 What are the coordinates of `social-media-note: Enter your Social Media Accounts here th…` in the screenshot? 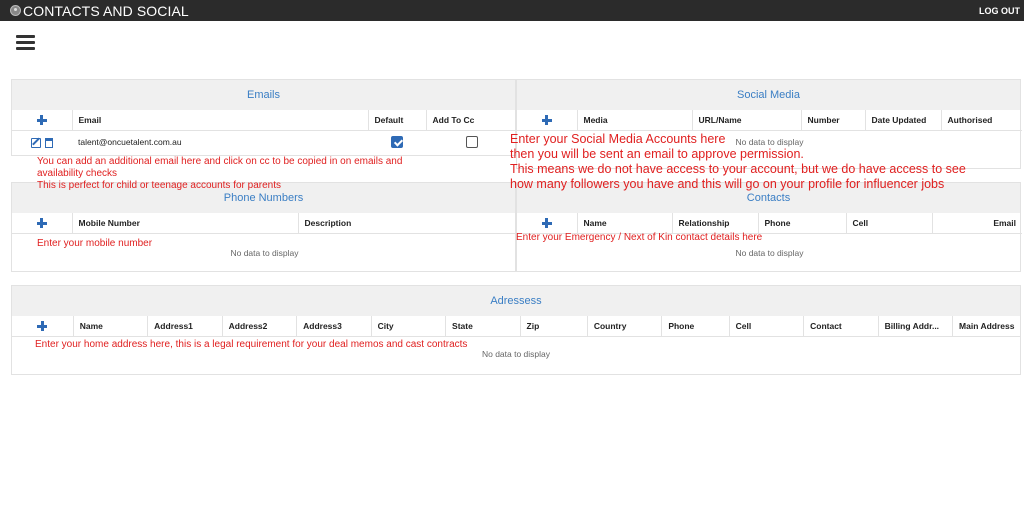 It's located at (738, 162).